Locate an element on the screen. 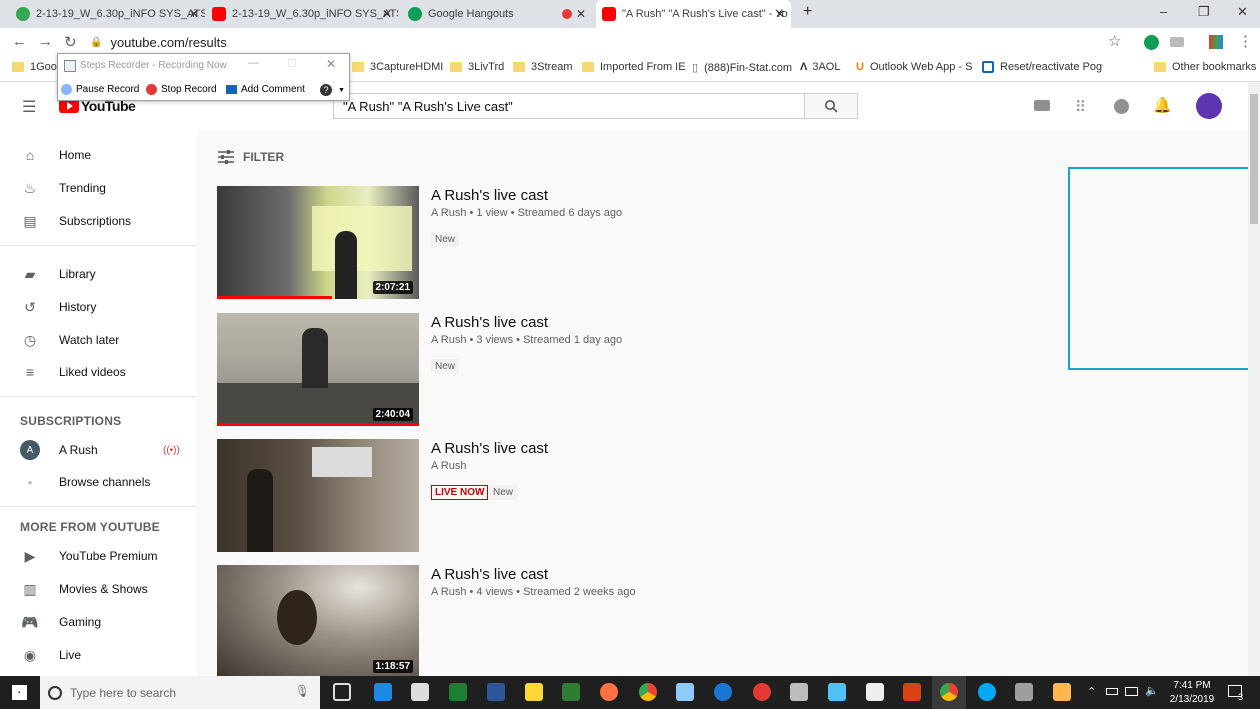  sticky-notes-icon is located at coordinates (534, 692).